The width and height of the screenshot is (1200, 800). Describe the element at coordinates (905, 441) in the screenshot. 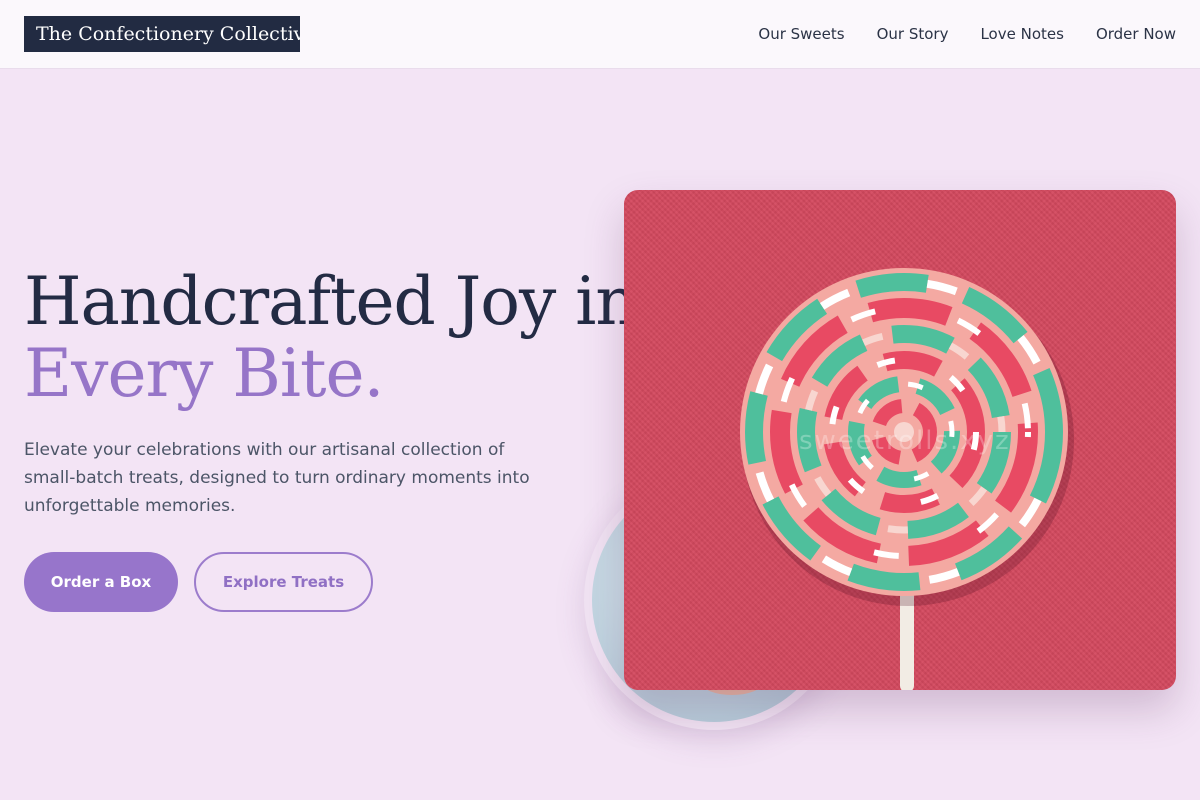

I see `image-watermark: sweetrolls.xyz` at that location.